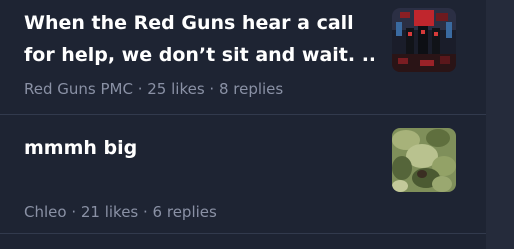  I want to click on post-title-line: When the Red Guns hear a call, so click(189, 23).